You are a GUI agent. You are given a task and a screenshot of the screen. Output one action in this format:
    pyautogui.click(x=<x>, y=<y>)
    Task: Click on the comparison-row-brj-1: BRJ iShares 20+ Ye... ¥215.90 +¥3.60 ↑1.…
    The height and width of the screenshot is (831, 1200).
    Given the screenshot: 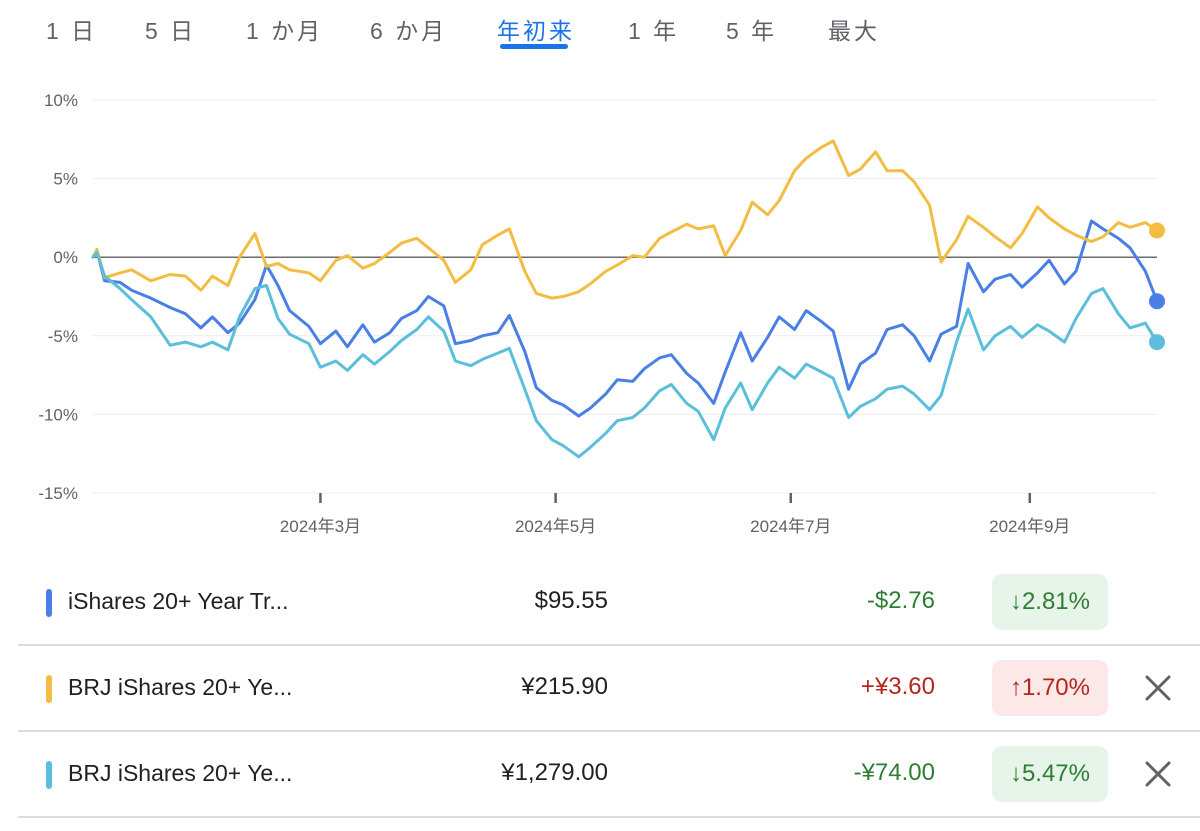 What is the action you would take?
    pyautogui.click(x=609, y=689)
    